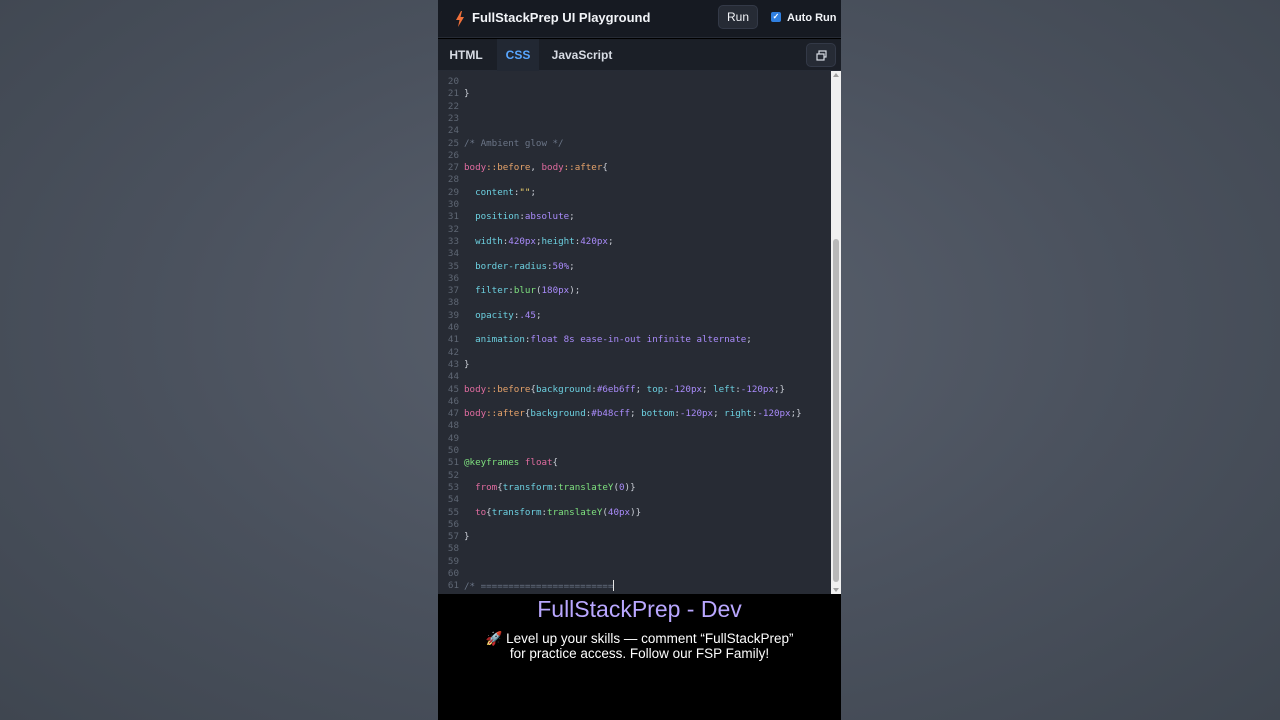 The height and width of the screenshot is (720, 1280). I want to click on line-number: 27, so click(453, 168).